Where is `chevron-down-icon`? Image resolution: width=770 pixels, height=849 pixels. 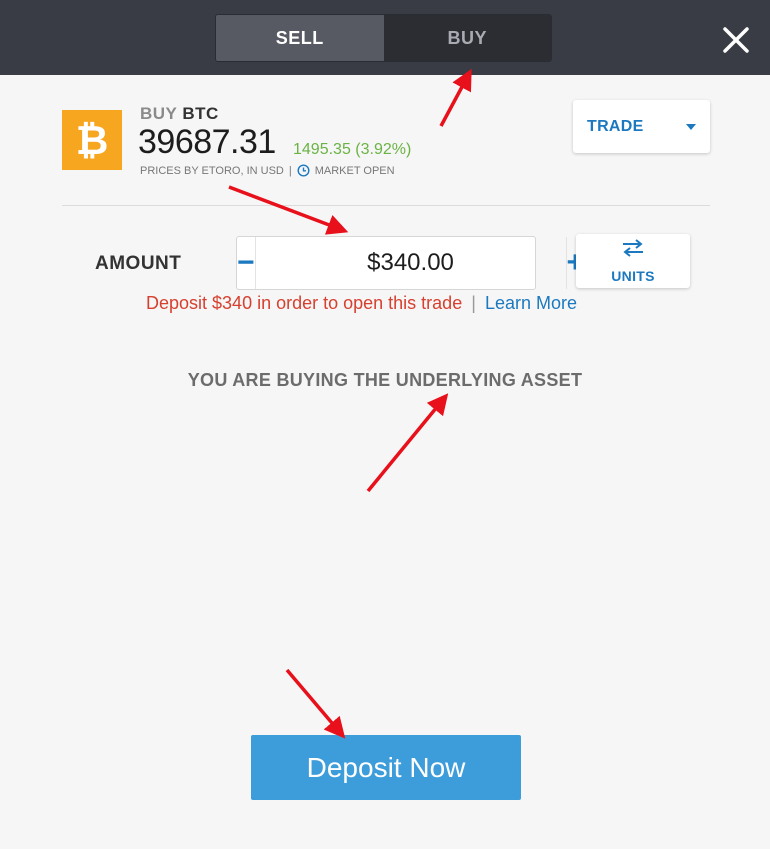
chevron-down-icon is located at coordinates (691, 126).